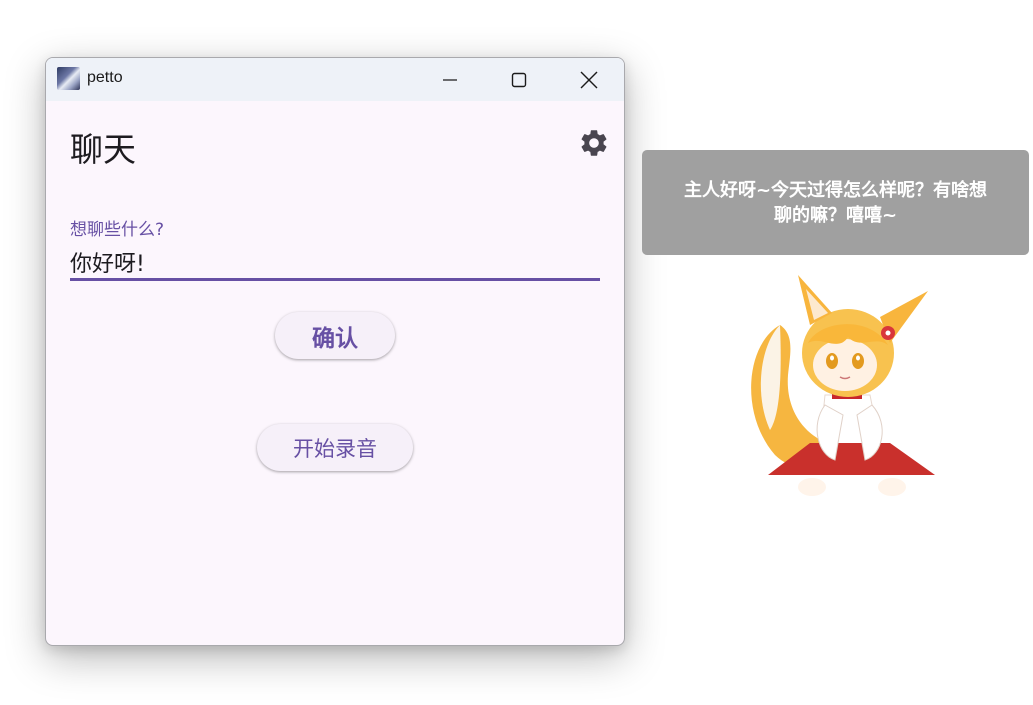 Image resolution: width=1033 pixels, height=705 pixels. Describe the element at coordinates (68, 78) in the screenshot. I see `app-icon` at that location.